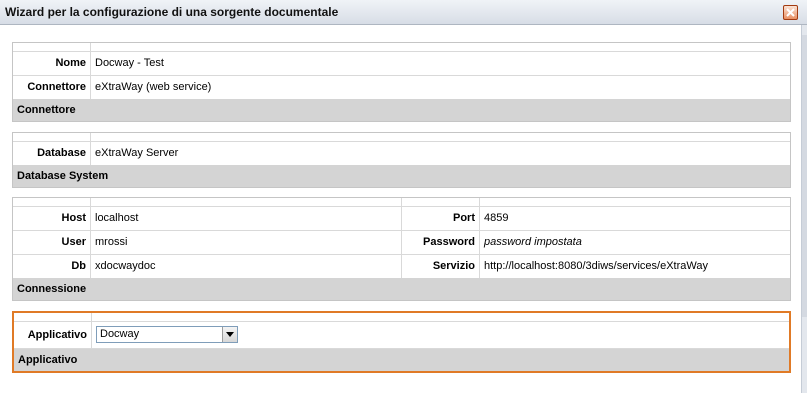 The image size is (807, 393). I want to click on row-host-port: Host localhost Port 4859, so click(401, 219).